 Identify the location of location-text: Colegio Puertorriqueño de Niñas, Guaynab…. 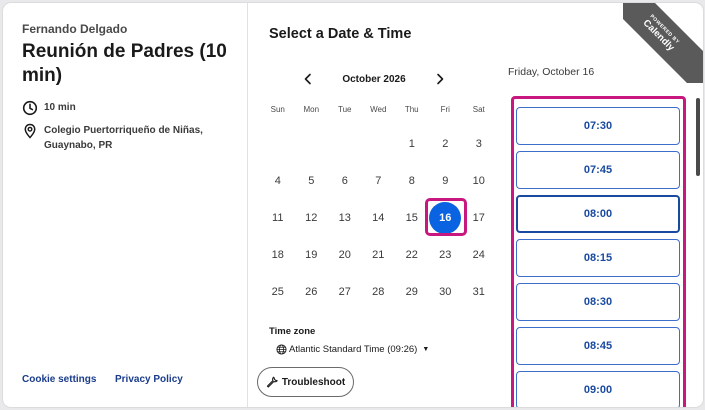
(123, 138).